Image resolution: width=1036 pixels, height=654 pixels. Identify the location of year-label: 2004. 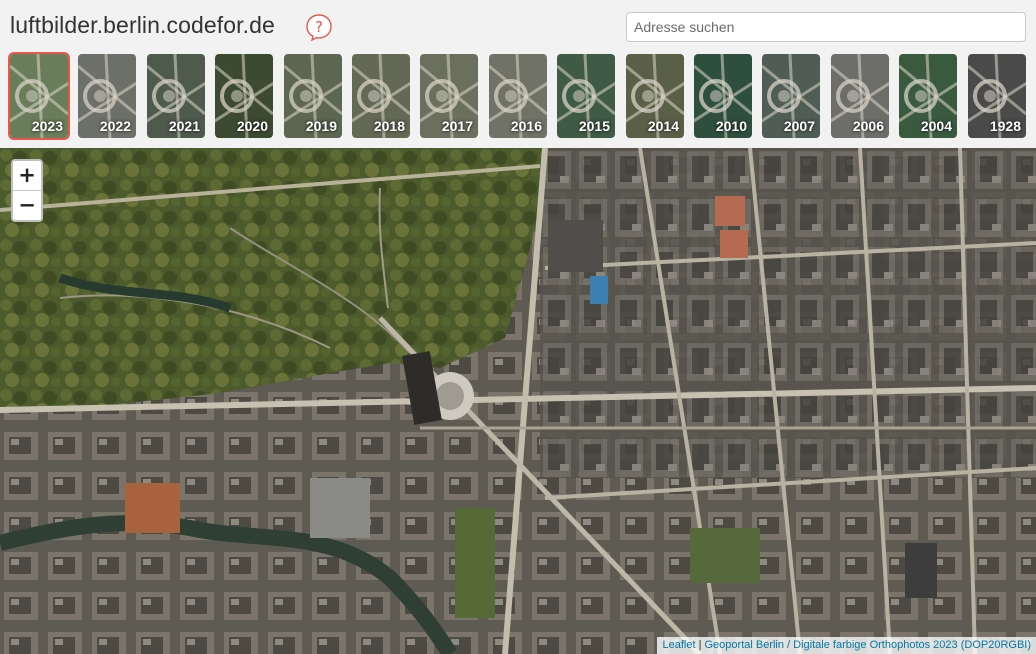
(936, 126).